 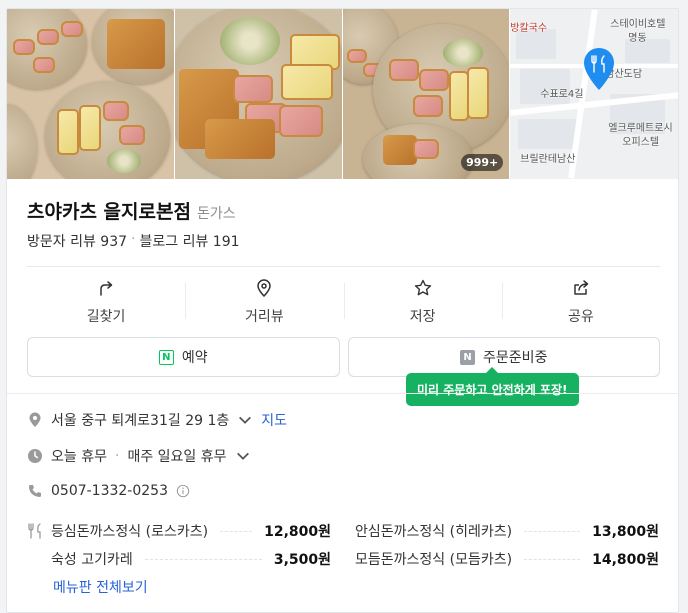 What do you see at coordinates (426, 94) in the screenshot?
I see `food-photo-3: 999+` at bounding box center [426, 94].